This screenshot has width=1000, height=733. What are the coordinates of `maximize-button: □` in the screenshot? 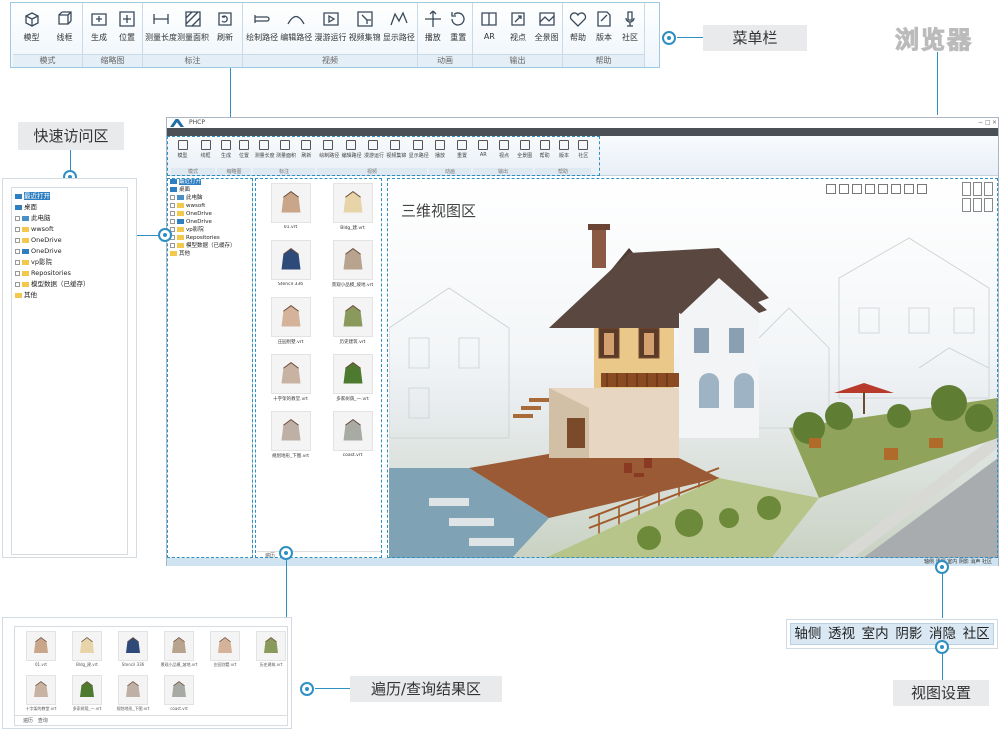 It's located at (988, 123).